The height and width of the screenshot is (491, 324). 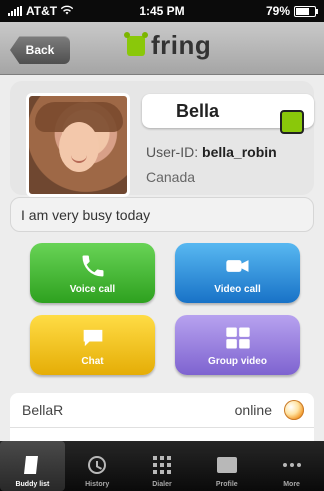 What do you see at coordinates (294, 410) in the screenshot?
I see `msn-icon` at bounding box center [294, 410].